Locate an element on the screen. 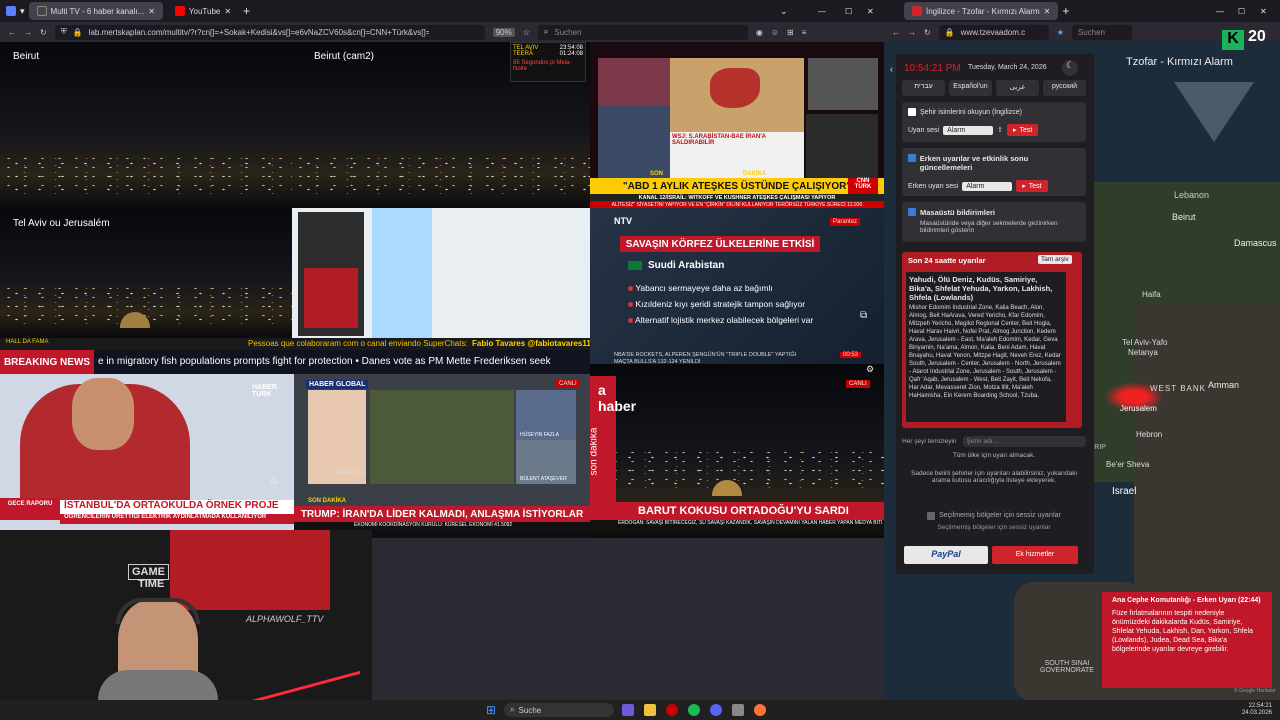  map-label: Jerusalem is located at coordinates (1138, 408).